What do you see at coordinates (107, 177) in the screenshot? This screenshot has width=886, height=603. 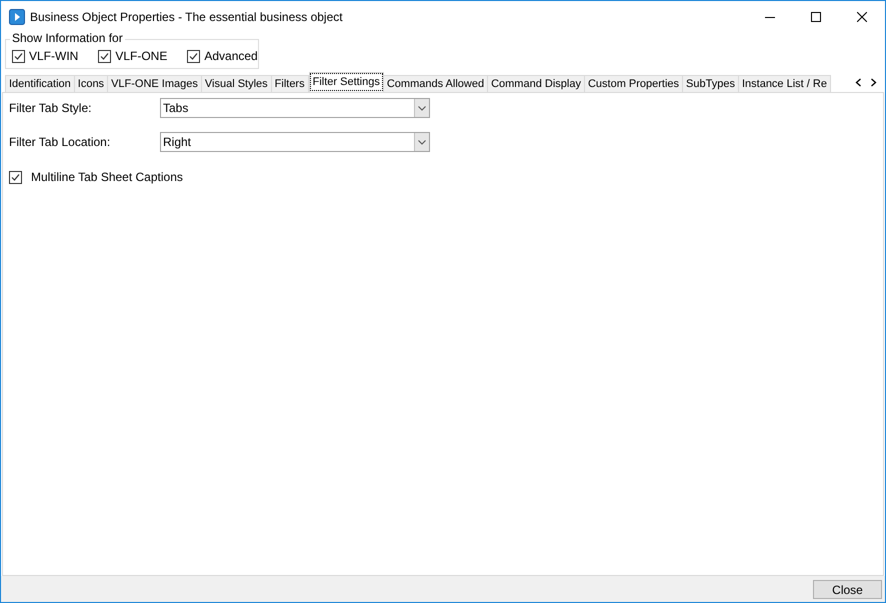 I see `checkbox-label: Multiline Tab Sheet Captions` at bounding box center [107, 177].